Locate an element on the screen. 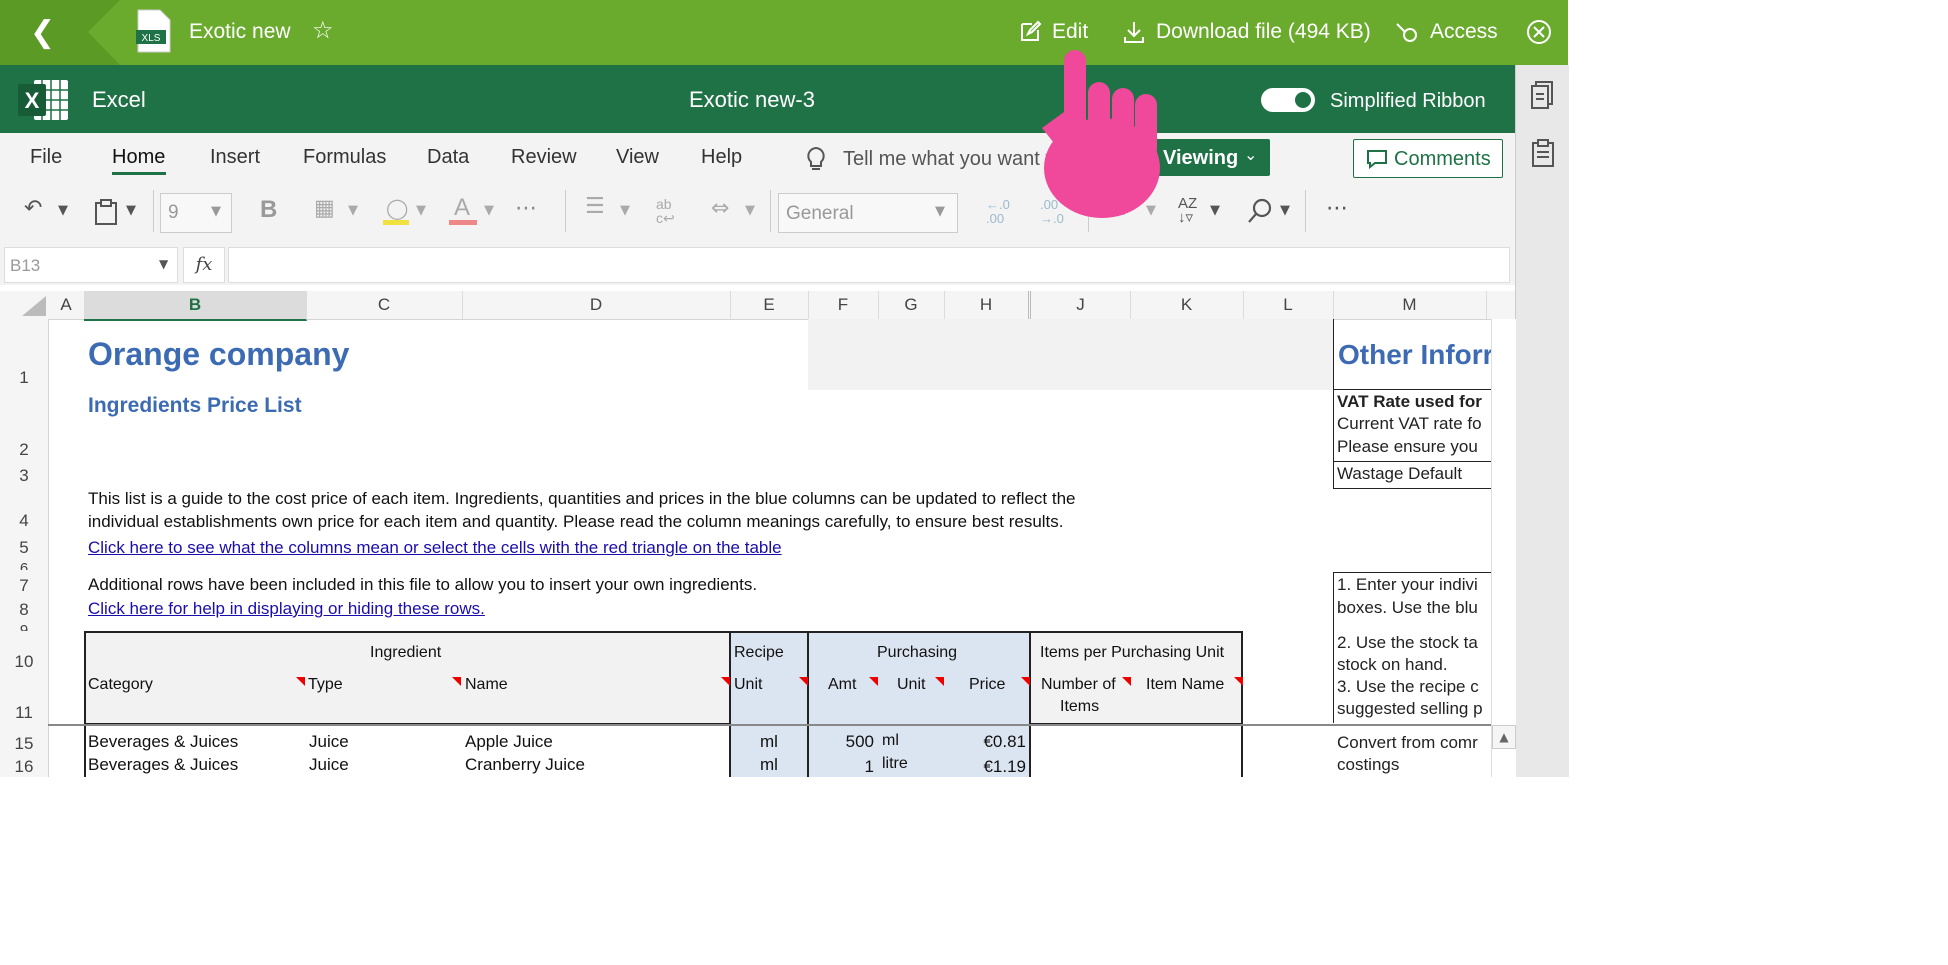 This screenshot has width=1948, height=965. clipboard-icon is located at coordinates (1543, 153).